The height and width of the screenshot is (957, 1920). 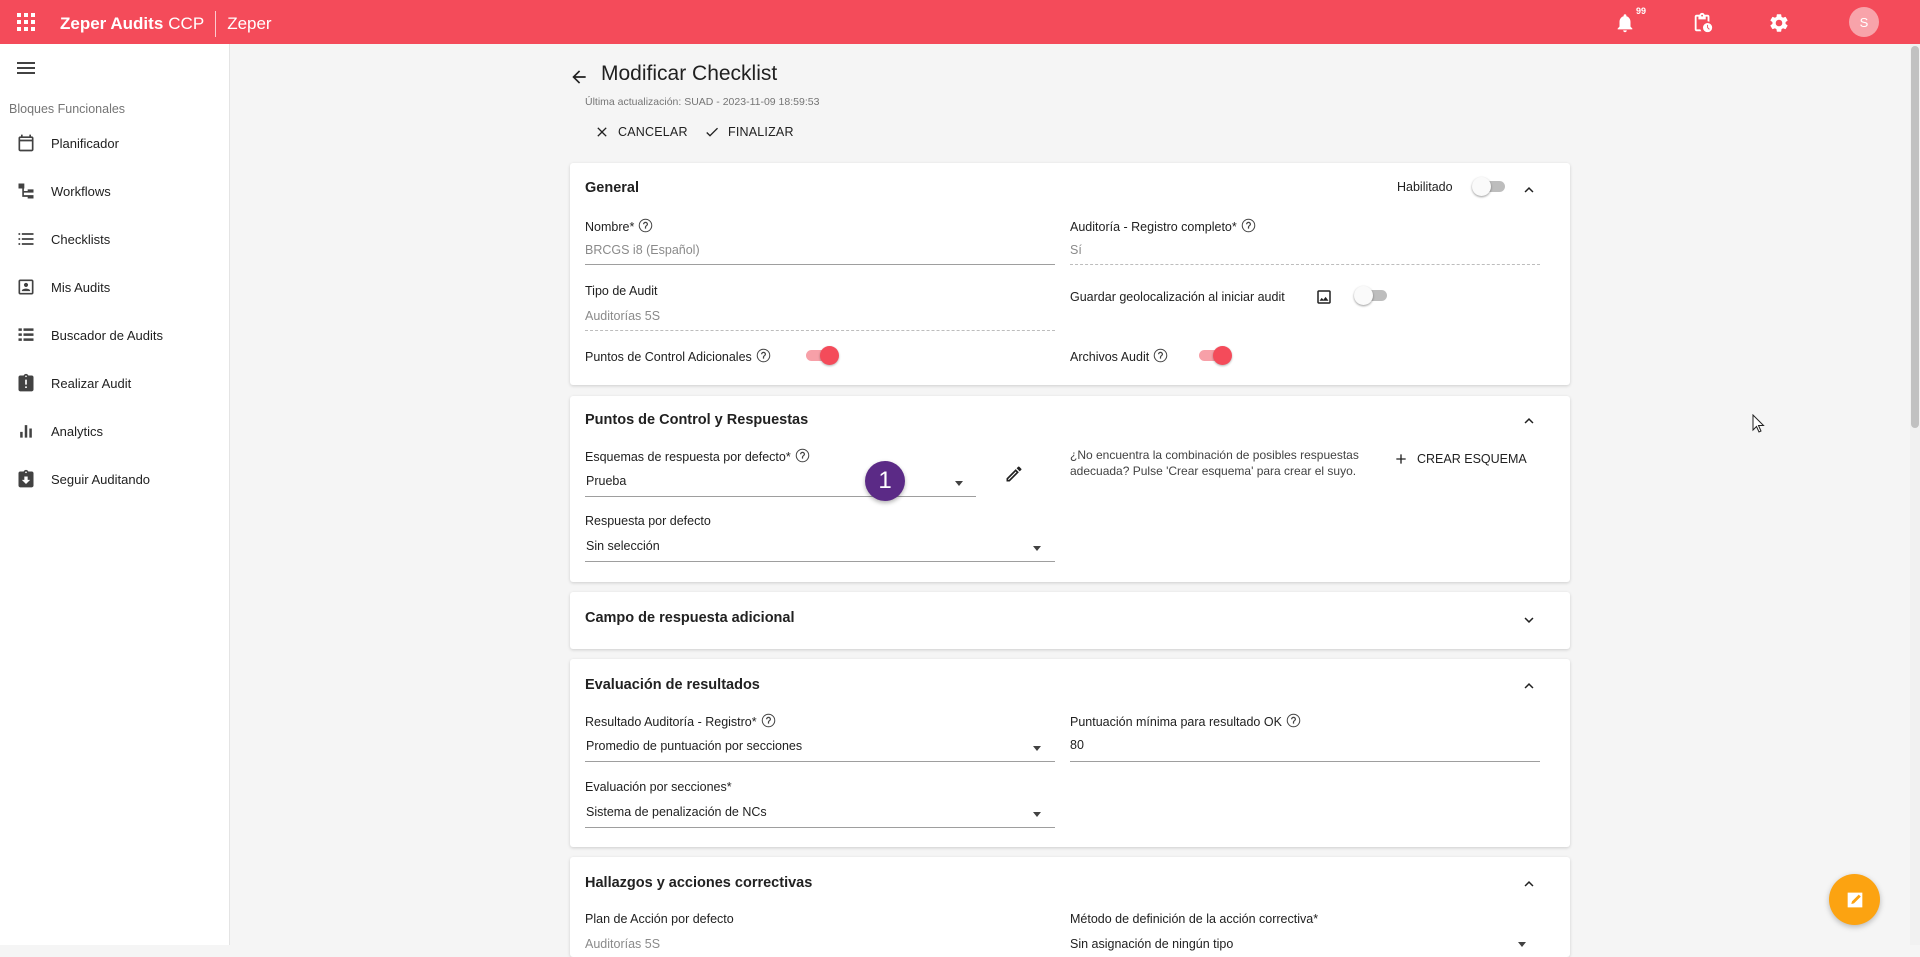 I want to click on geo-toggle, so click(x=1372, y=295).